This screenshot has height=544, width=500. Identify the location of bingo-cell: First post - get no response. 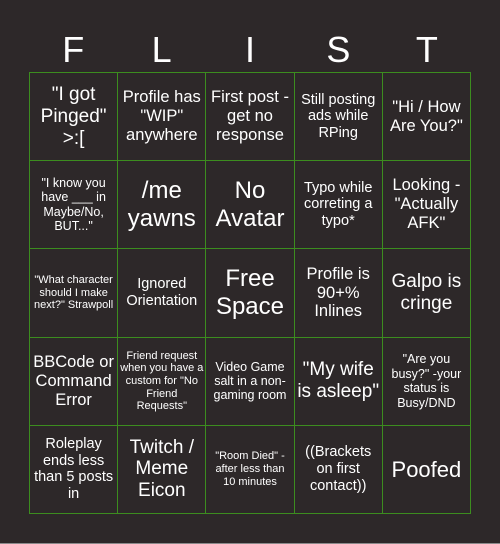
(250, 117).